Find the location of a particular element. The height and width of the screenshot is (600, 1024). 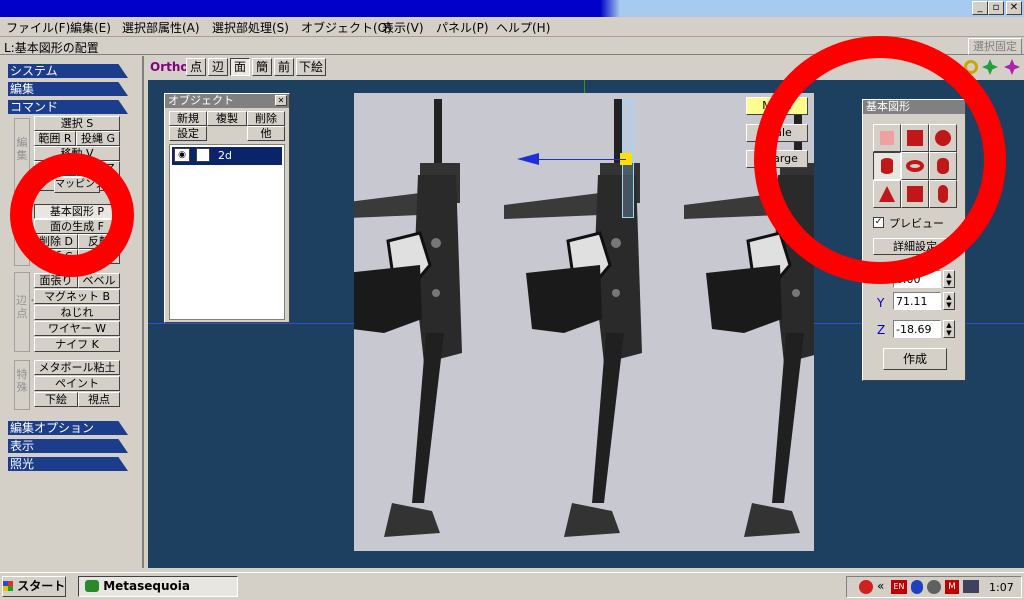

object-name: 2d is located at coordinates (225, 155).